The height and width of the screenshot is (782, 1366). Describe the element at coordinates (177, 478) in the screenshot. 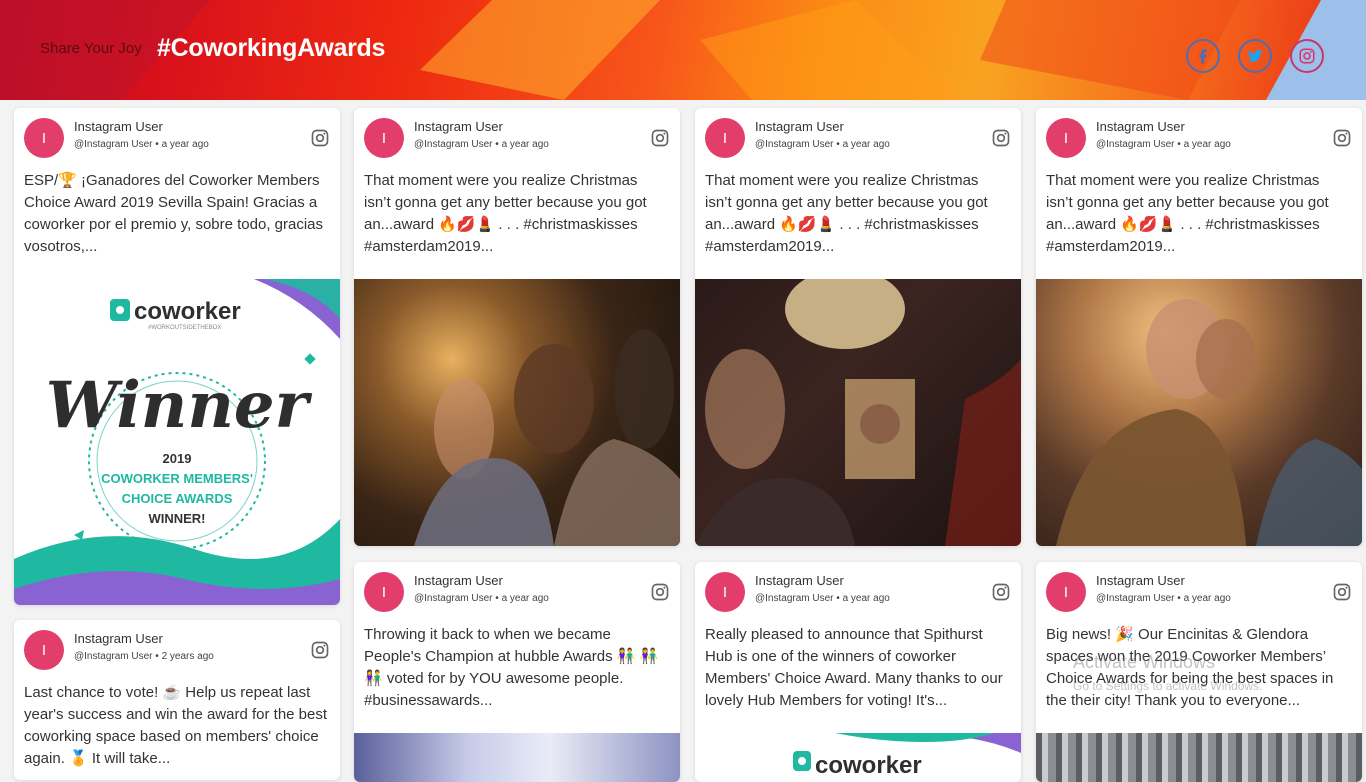

I see `winner-line1: COWORKER MEMBERS'` at that location.